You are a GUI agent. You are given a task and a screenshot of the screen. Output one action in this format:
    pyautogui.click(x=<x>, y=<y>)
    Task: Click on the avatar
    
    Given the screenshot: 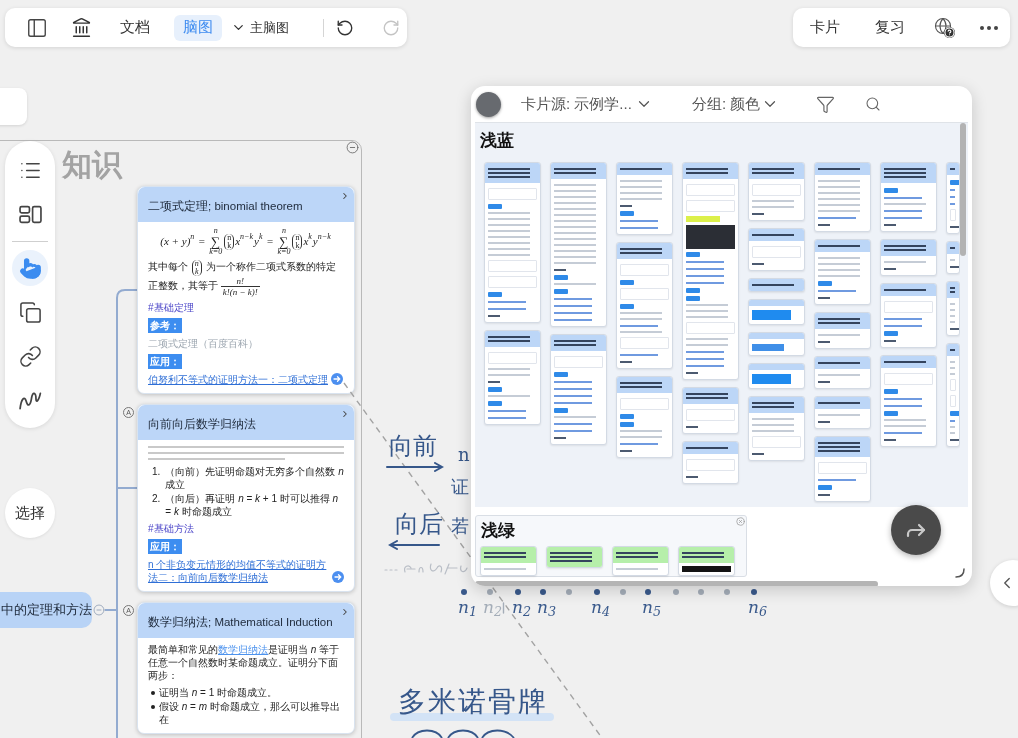 What is the action you would take?
    pyautogui.click(x=488, y=104)
    